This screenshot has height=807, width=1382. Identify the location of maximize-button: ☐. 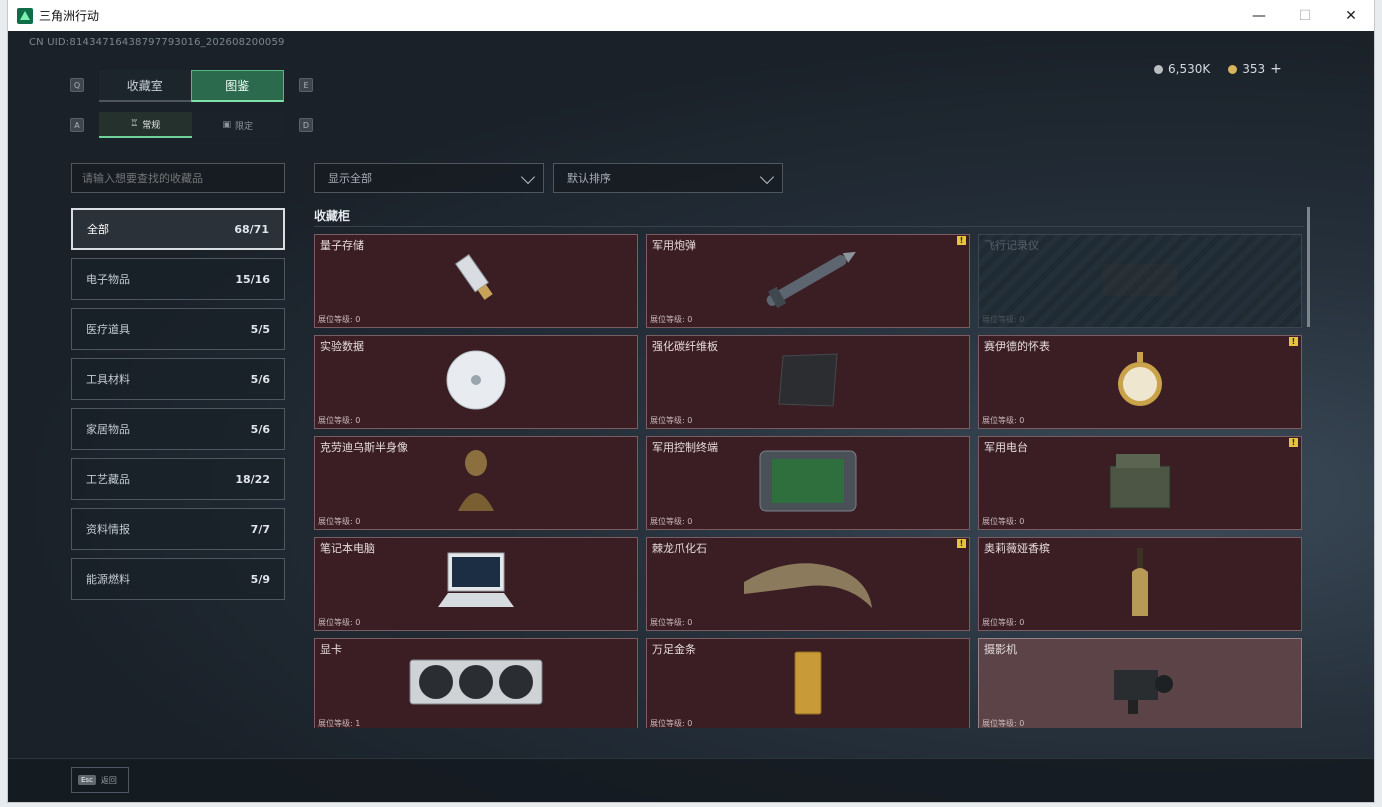
(1305, 15).